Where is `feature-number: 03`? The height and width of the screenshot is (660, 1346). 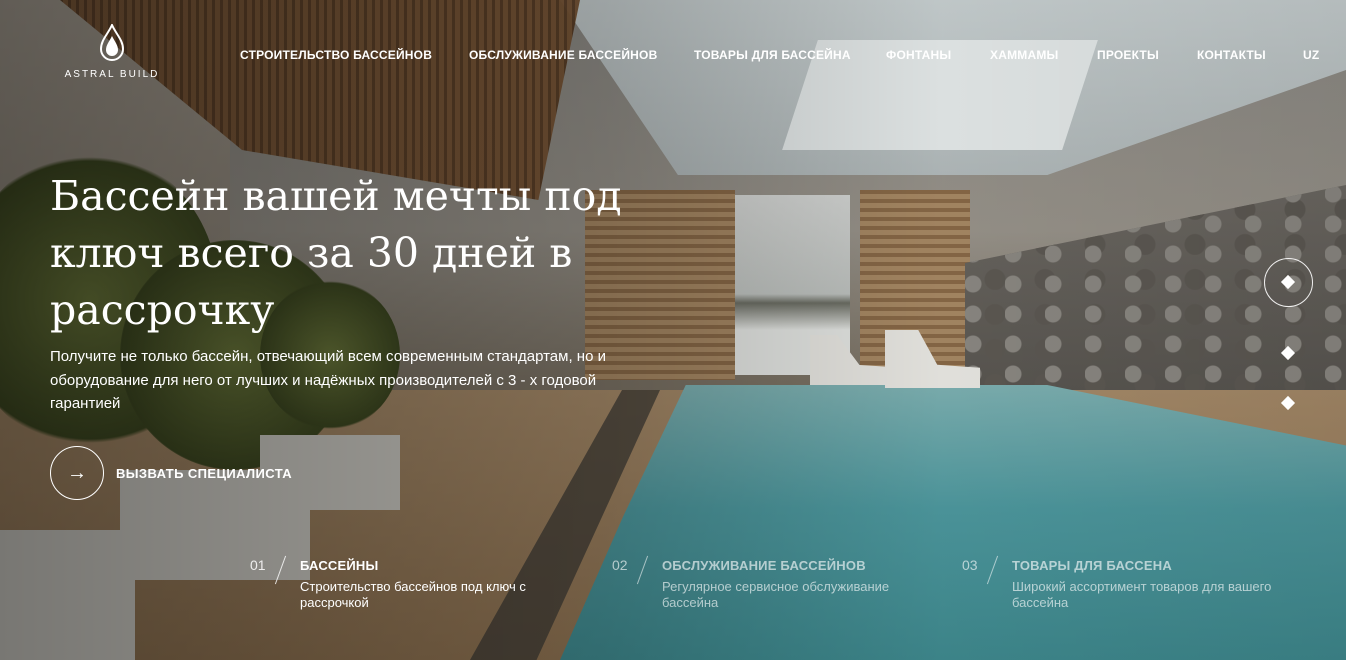 feature-number: 03 is located at coordinates (970, 565).